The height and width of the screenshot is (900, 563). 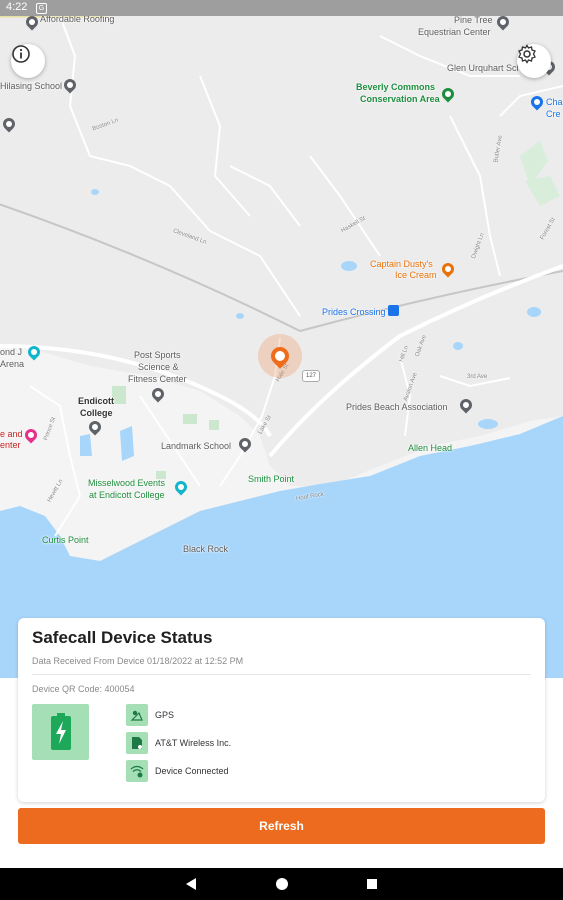 I want to click on info-button, so click(x=28, y=61).